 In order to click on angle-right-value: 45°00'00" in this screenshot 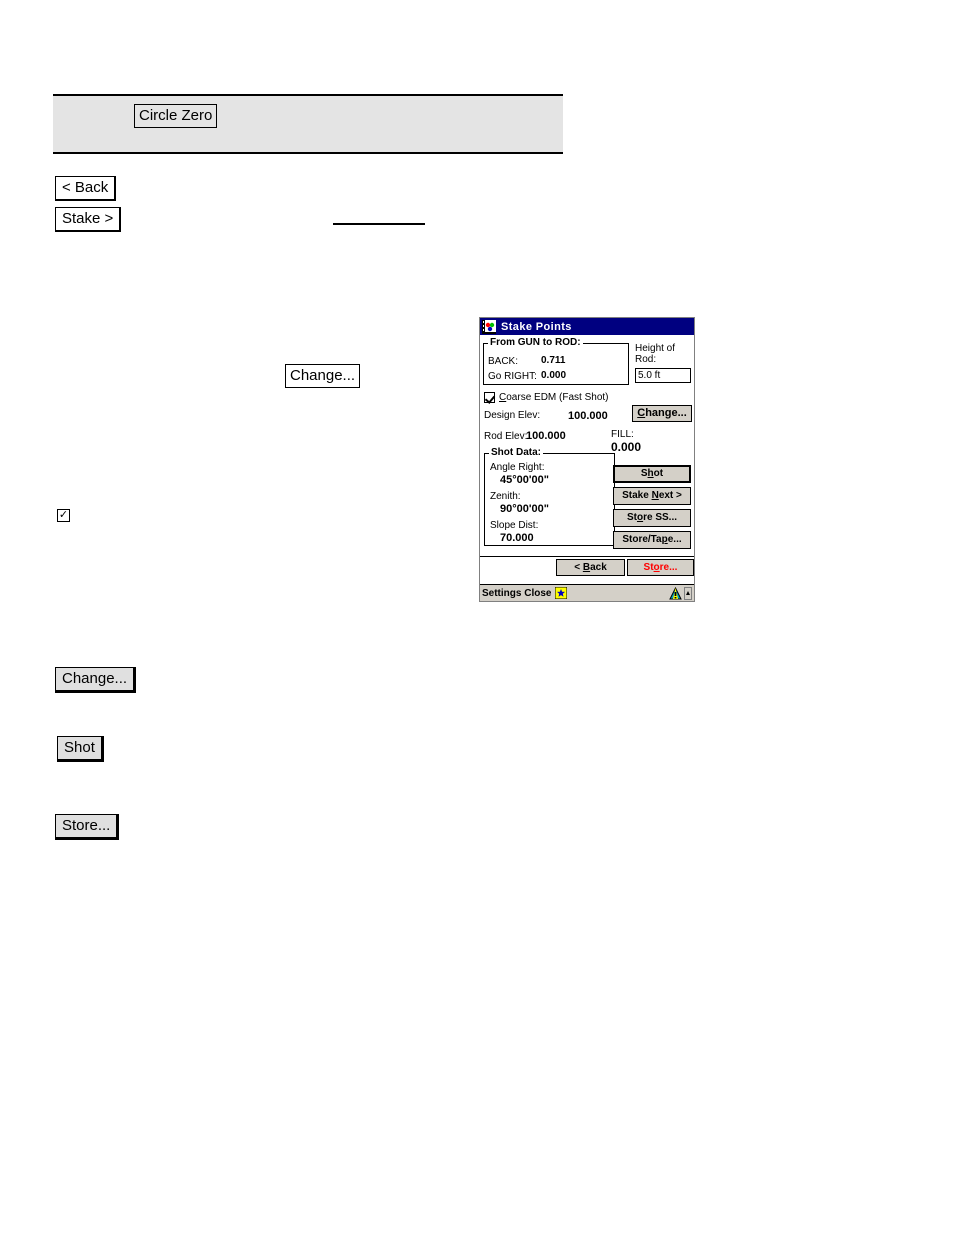, I will do `click(524, 480)`.